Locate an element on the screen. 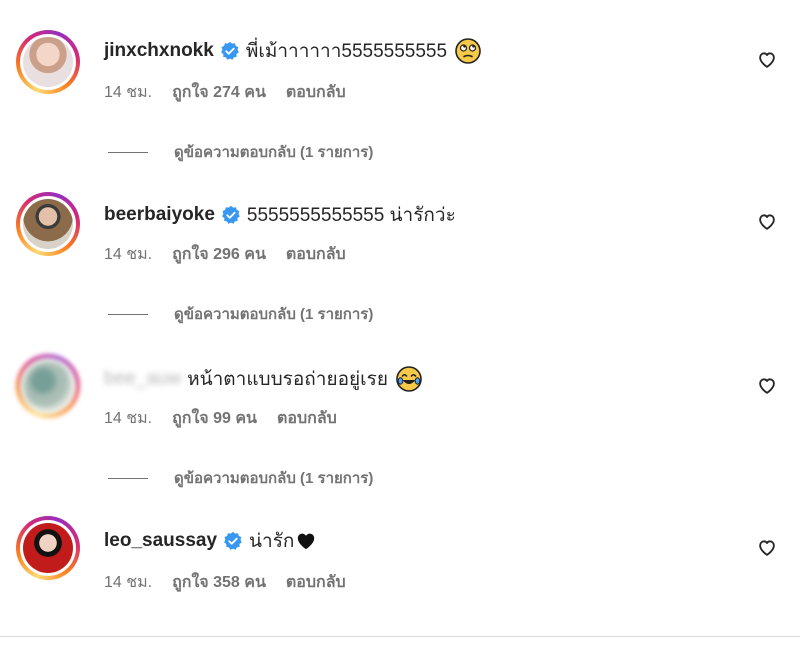  comment-text: น่ารัก is located at coordinates (272, 541).